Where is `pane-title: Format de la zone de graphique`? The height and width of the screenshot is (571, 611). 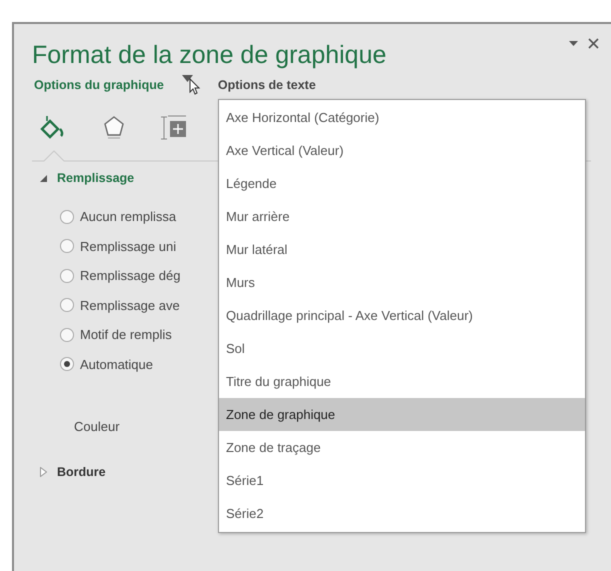 pane-title: Format de la zone de graphique is located at coordinates (209, 55).